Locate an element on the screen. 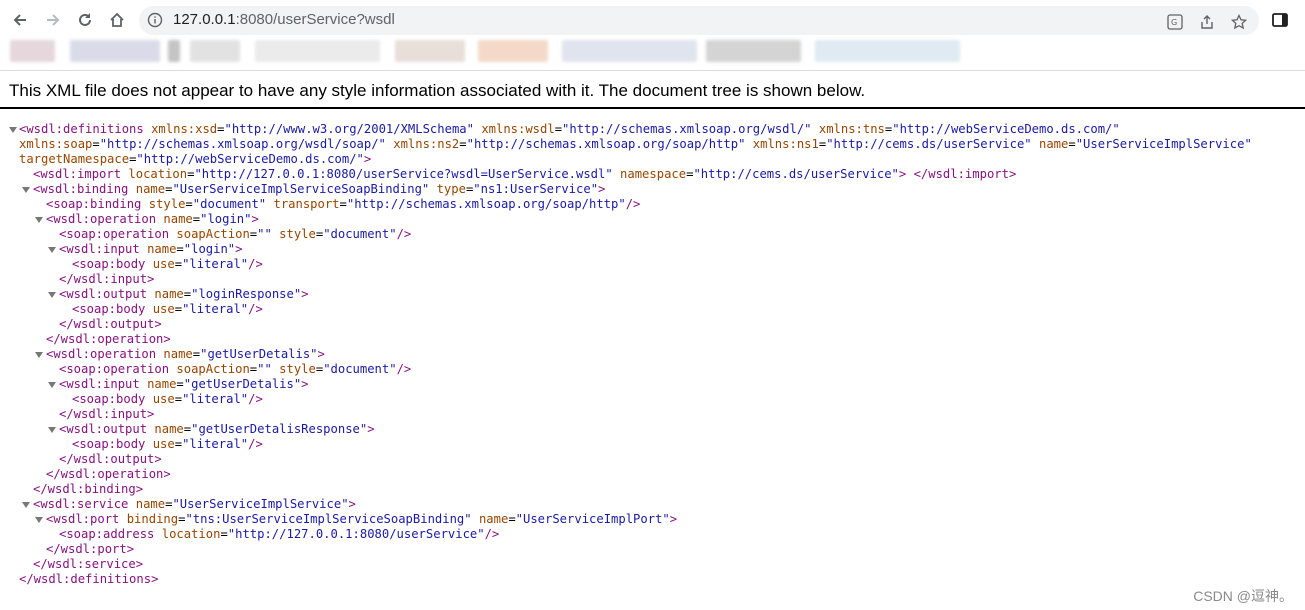 The height and width of the screenshot is (610, 1305). forward-button is located at coordinates (53, 20).